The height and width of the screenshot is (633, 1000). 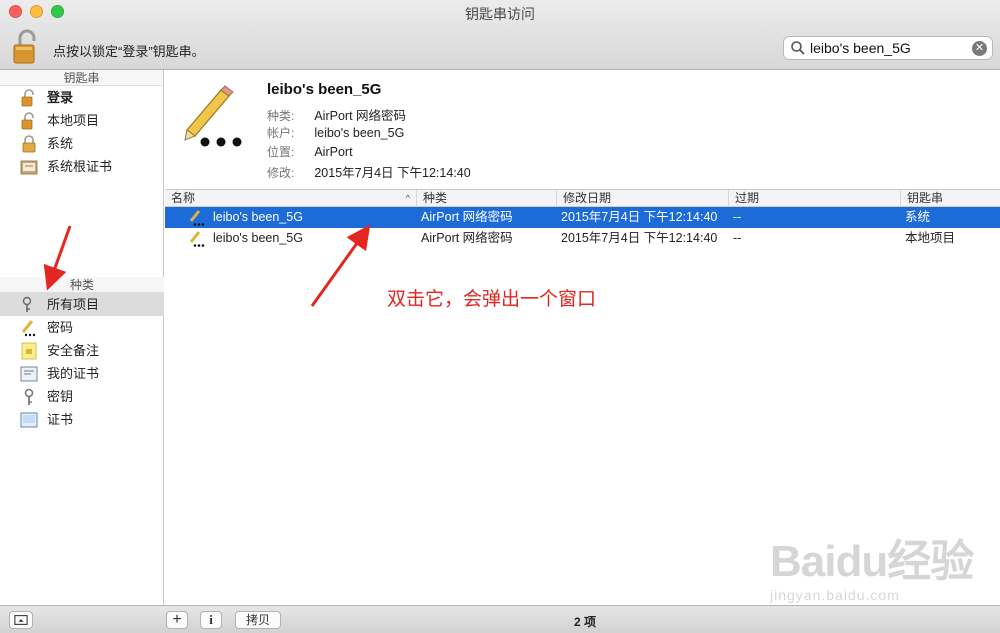 I want to click on bottom-toolbar: + i 拷贝 2 项, so click(x=500, y=619).